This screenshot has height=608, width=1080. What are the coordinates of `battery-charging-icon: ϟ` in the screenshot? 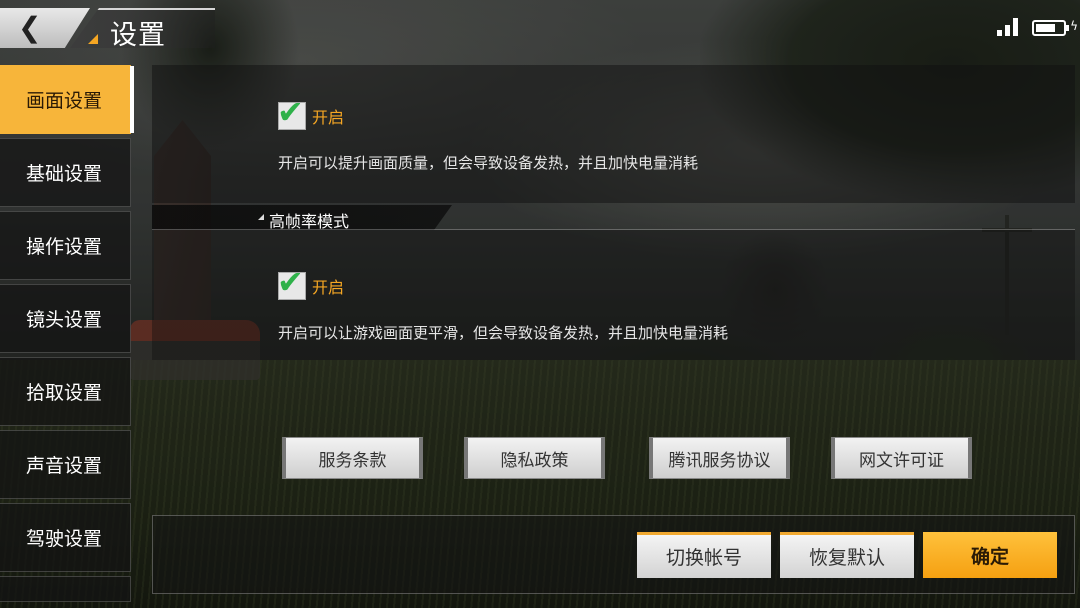 It's located at (1055, 27).